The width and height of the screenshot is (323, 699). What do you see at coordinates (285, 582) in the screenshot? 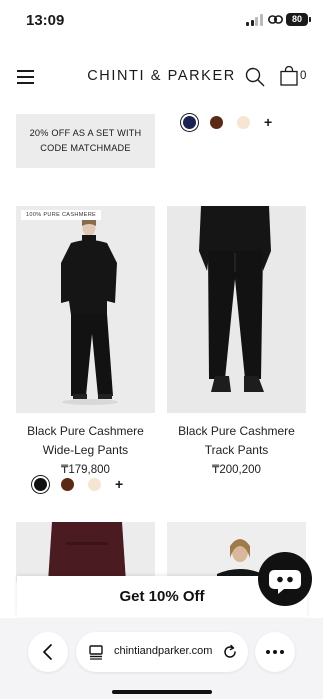
I see `chat-icon` at bounding box center [285, 582].